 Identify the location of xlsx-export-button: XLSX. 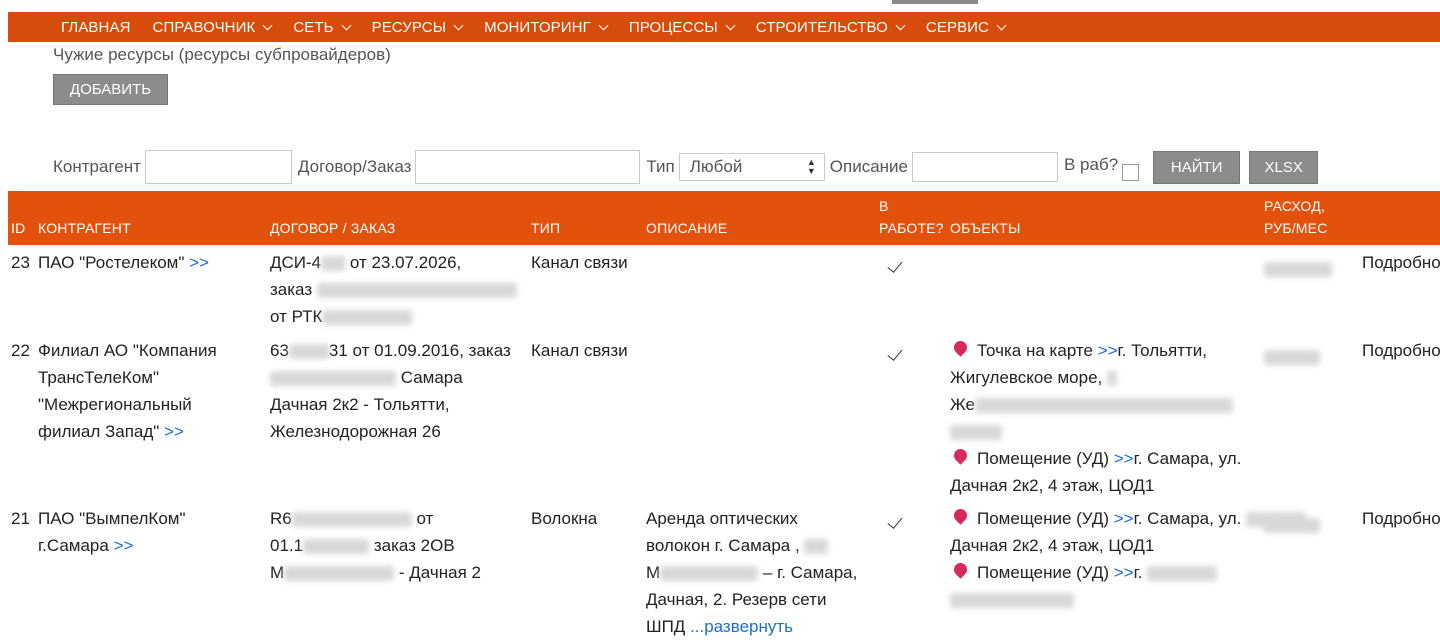
(1284, 167).